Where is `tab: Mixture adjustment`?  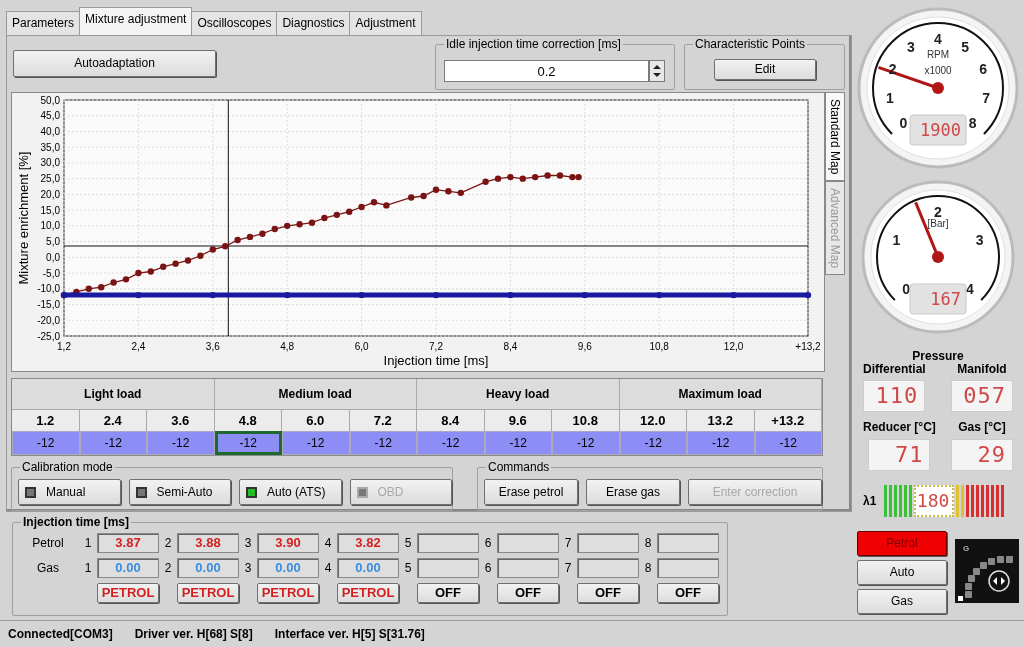 tab: Mixture adjustment is located at coordinates (136, 21).